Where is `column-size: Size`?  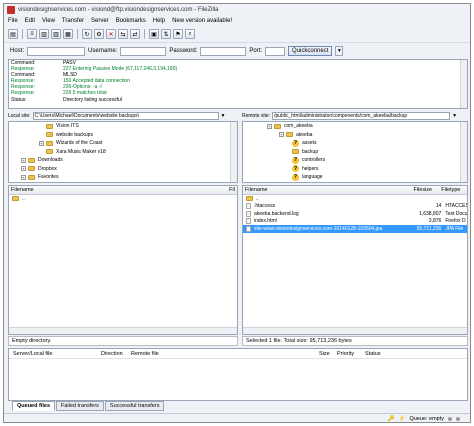 column-size: Size is located at coordinates (326, 354).